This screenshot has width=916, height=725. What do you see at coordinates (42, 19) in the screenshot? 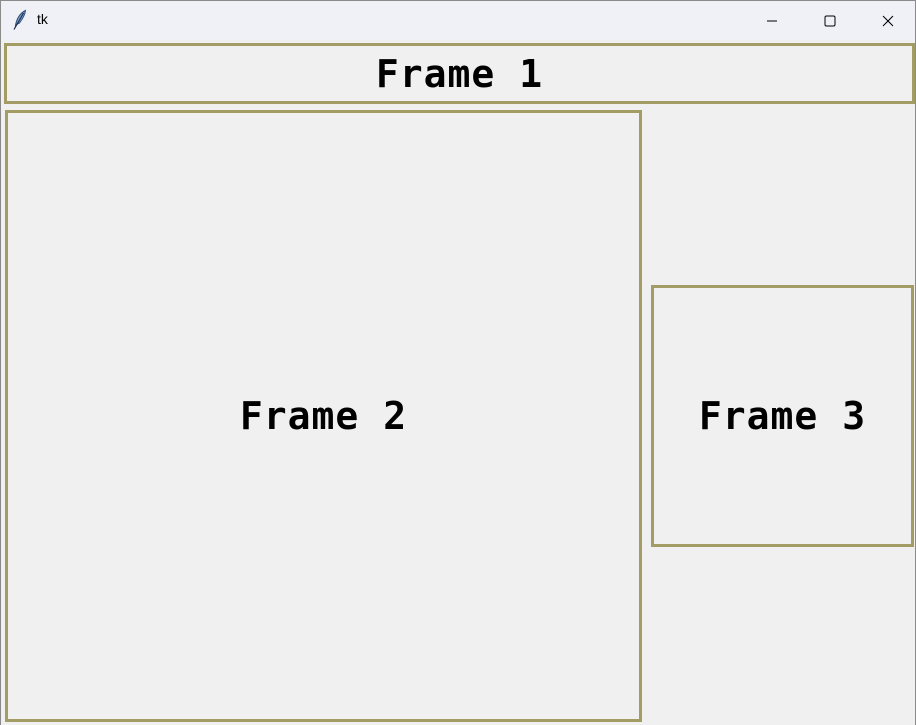
I see `window-title: tk` at bounding box center [42, 19].